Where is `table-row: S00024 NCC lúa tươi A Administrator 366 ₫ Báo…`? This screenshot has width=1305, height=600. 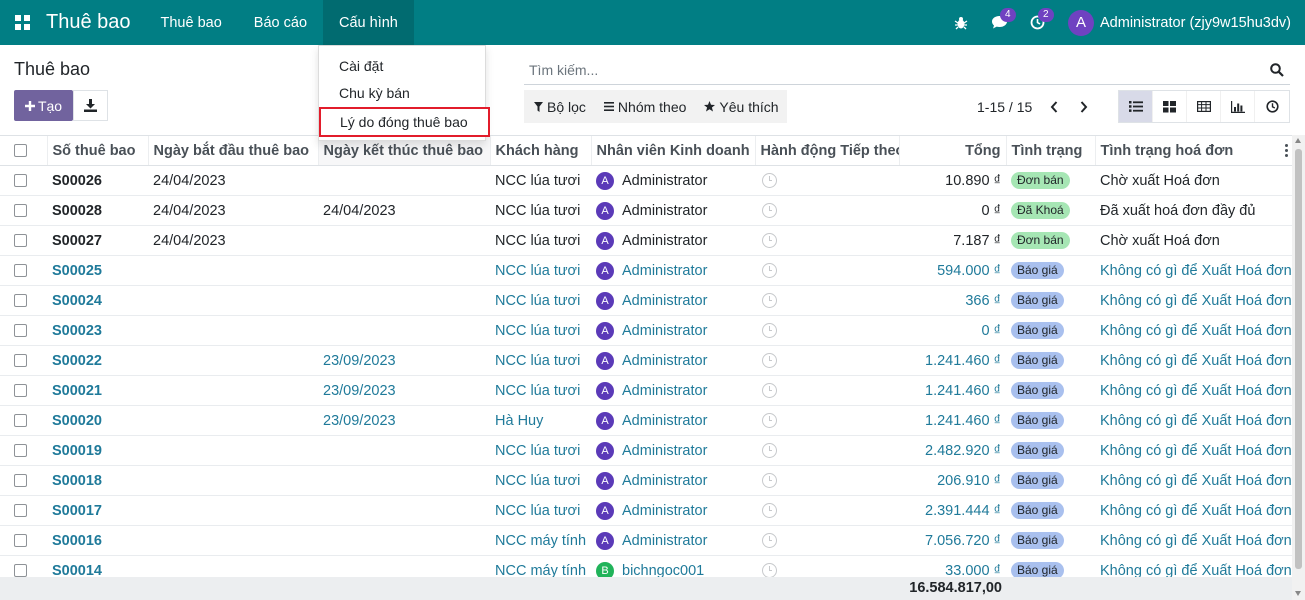 table-row: S00024 NCC lúa tươi A Administrator 366 ₫ Báo… is located at coordinates (646, 300).